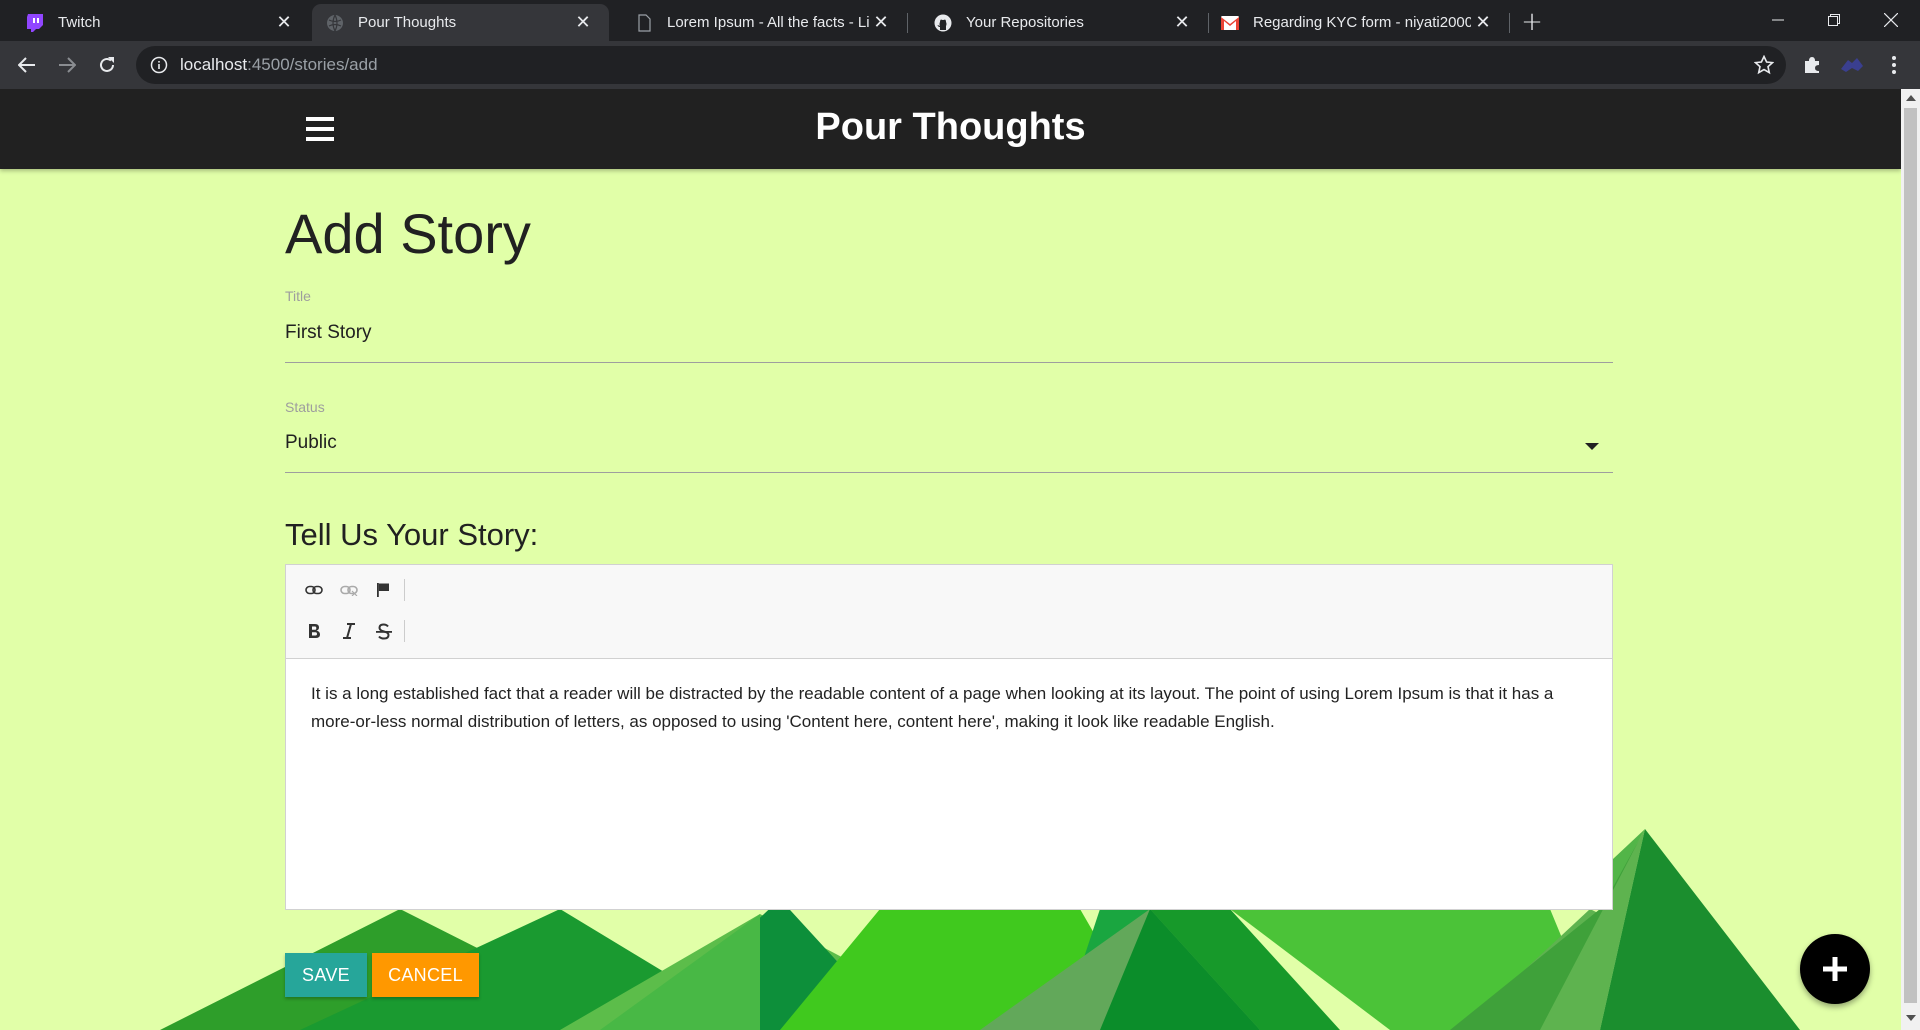 This screenshot has width=1920, height=1030. I want to click on tab-twitch: Twitch ✕, so click(155, 22).